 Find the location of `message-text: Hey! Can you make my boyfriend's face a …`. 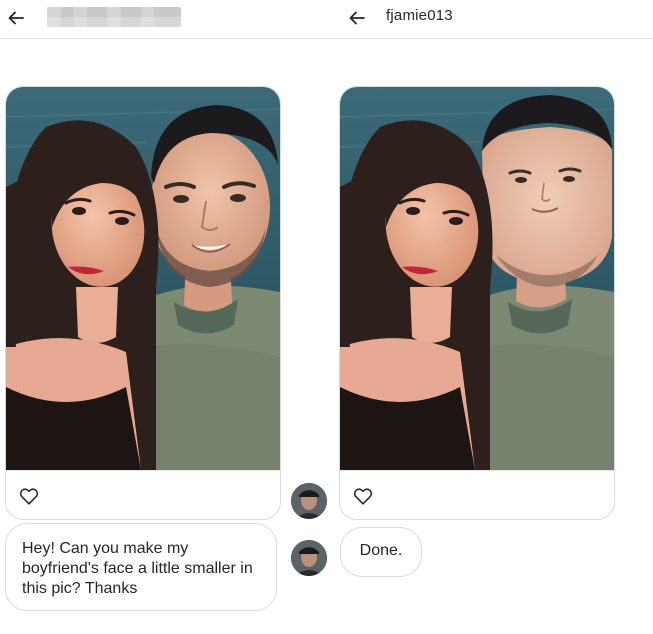

message-text: Hey! Can you make my boyfriend's face a … is located at coordinates (137, 568).